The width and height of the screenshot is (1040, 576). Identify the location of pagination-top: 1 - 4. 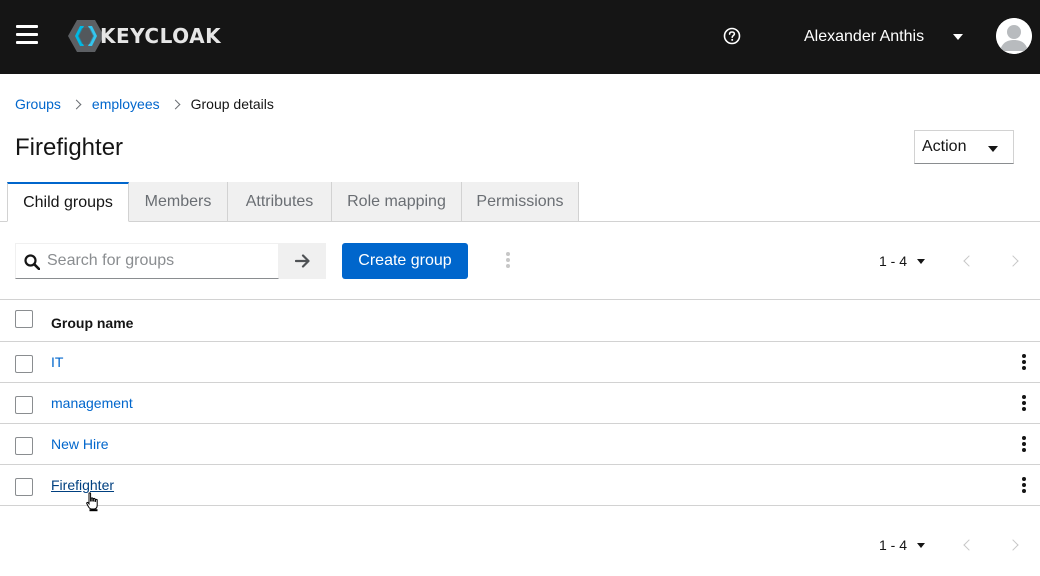
(902, 261).